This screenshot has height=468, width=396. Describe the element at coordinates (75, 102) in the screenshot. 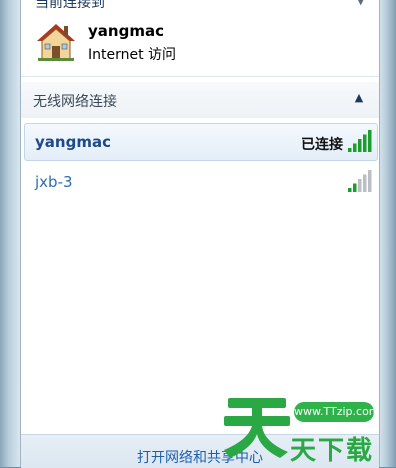

I see `wireless-section-label: 无线网络连接` at that location.